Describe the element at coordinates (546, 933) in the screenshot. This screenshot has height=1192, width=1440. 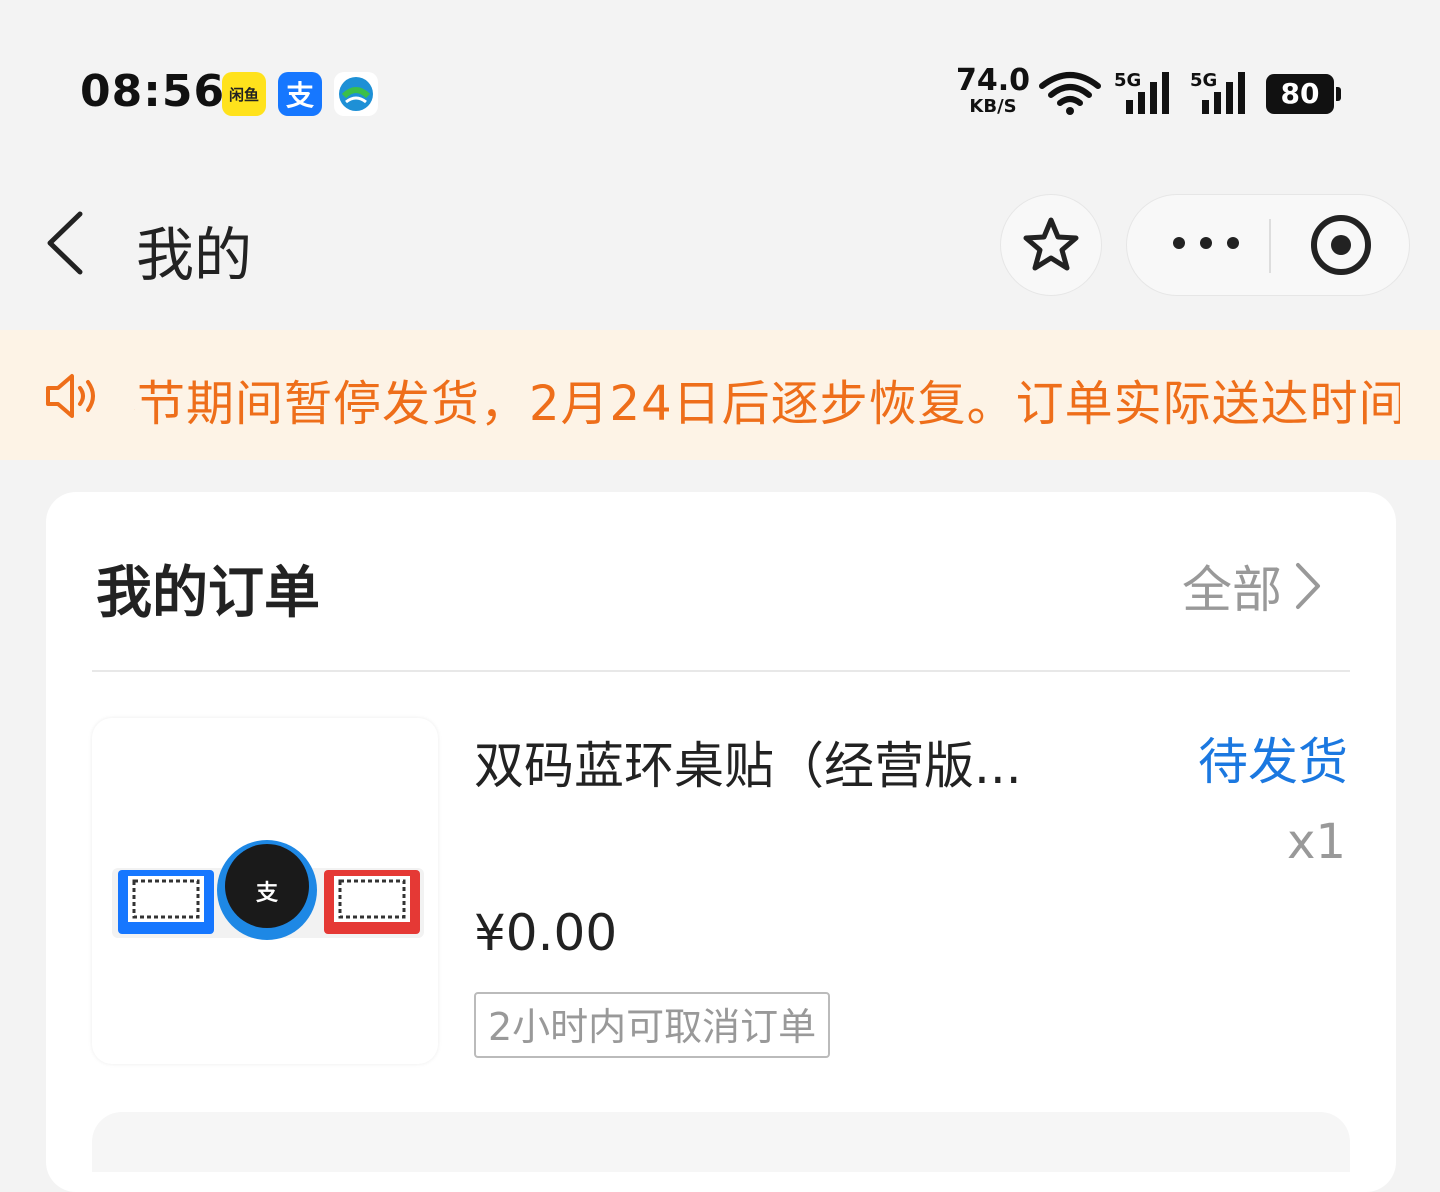
I see `order-price: ¥0.00` at that location.